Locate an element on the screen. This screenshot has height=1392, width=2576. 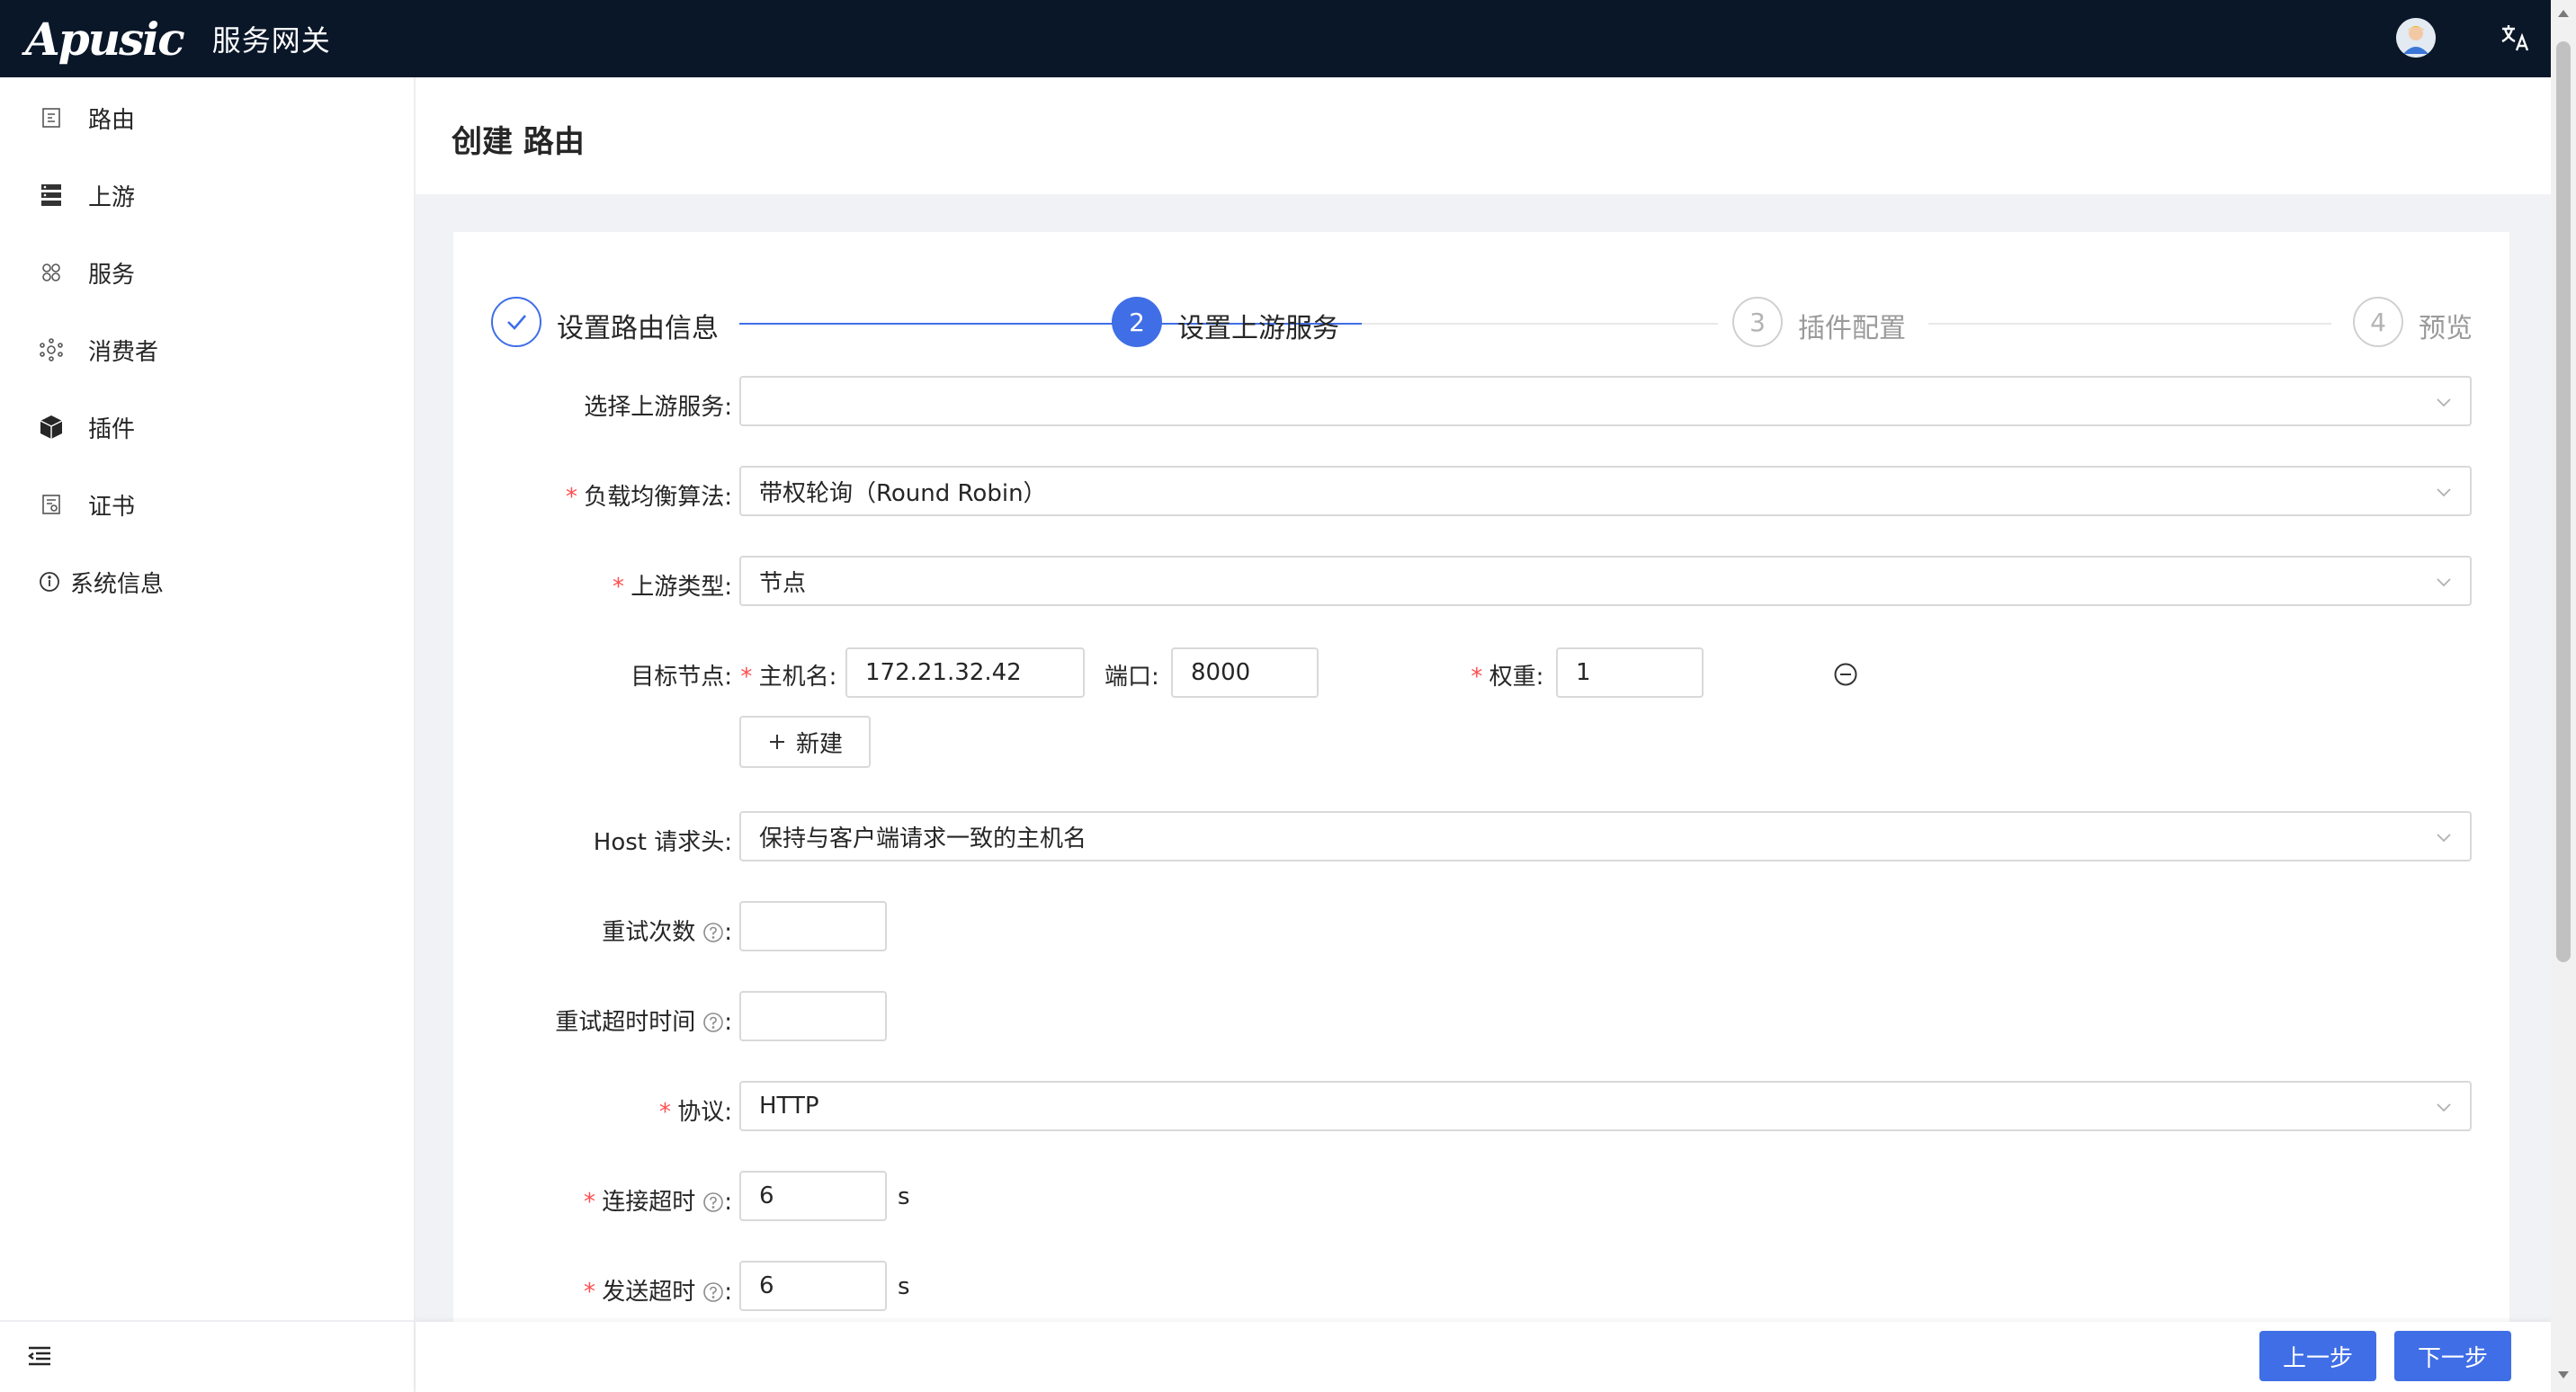
sidebar-item-routes: 路由 is located at coordinates (207, 117).